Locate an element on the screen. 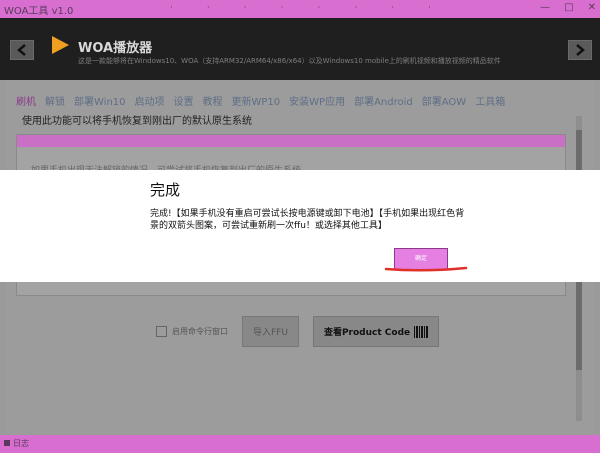  tab-deploy-aow: 部署AOW is located at coordinates (444, 100).